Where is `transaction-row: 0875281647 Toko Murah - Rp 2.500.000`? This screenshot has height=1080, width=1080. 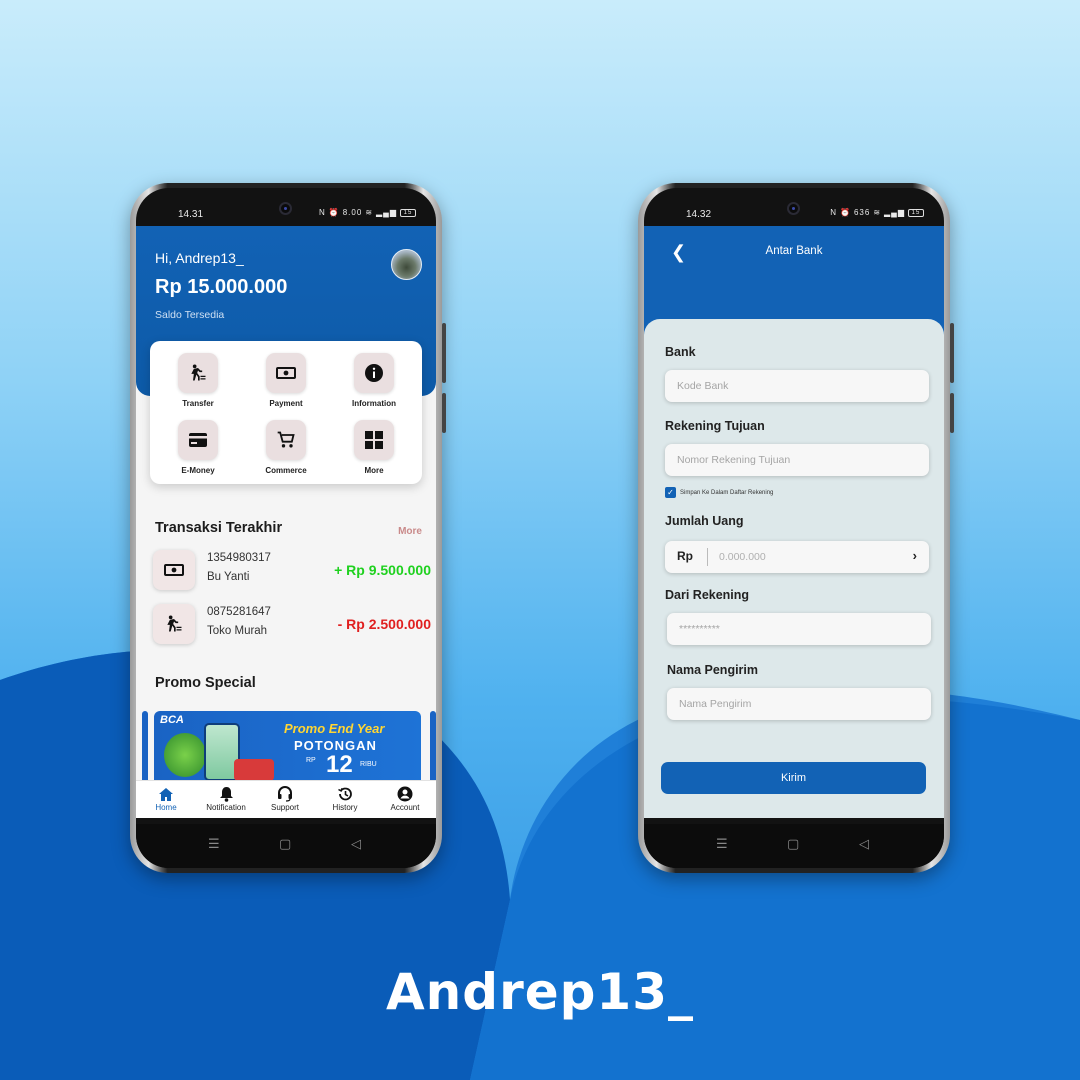
transaction-row: 0875281647 Toko Murah - Rp 2.500.000 is located at coordinates (292, 624).